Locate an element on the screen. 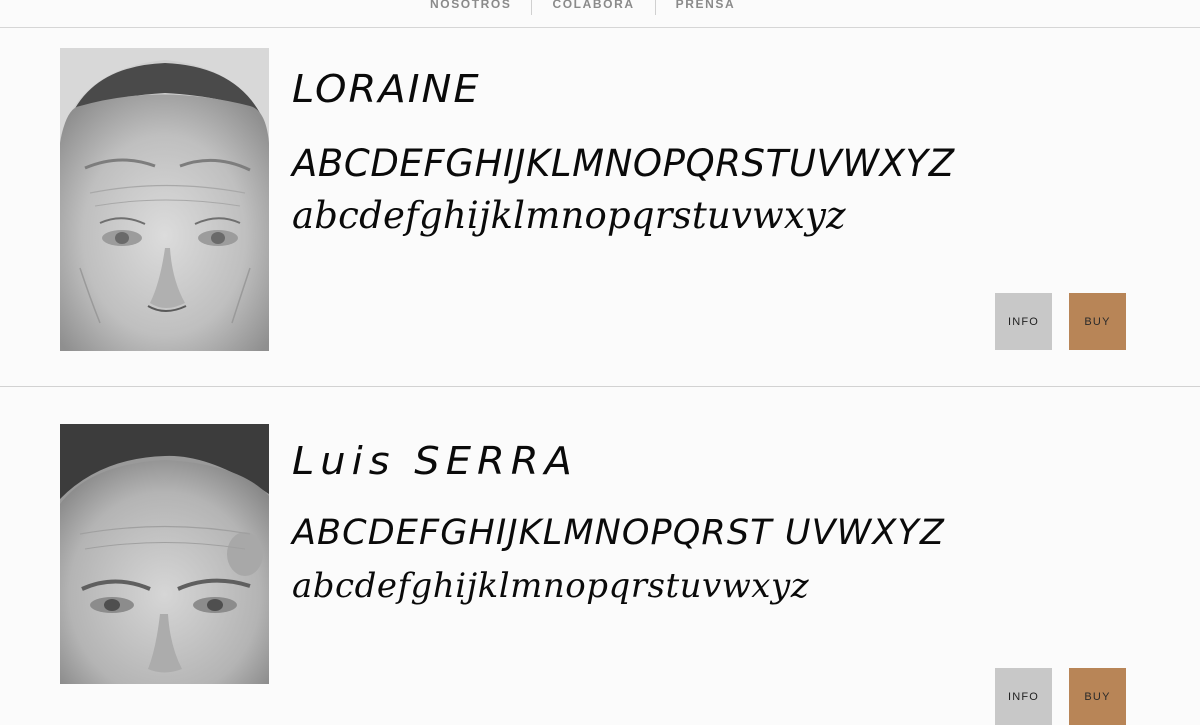 This screenshot has height=725, width=1200. nav-list: NOSOTROS COLABORA PRENSA is located at coordinates (582, 9).